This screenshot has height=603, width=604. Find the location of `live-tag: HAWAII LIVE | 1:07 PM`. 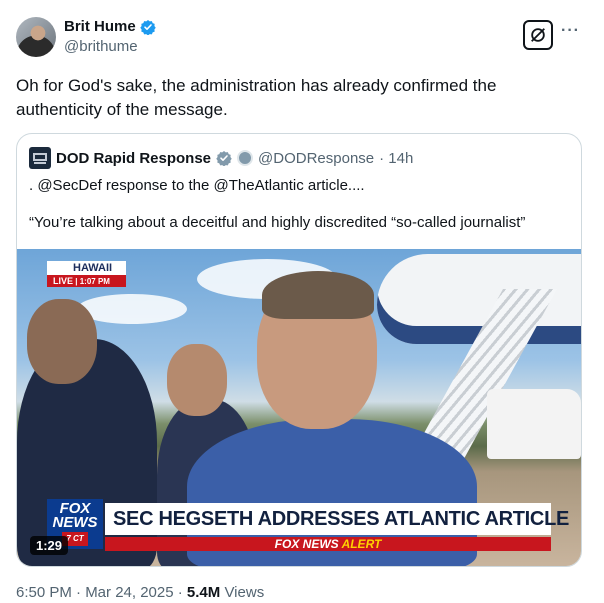

live-tag: HAWAII LIVE | 1:07 PM is located at coordinates (87, 274).